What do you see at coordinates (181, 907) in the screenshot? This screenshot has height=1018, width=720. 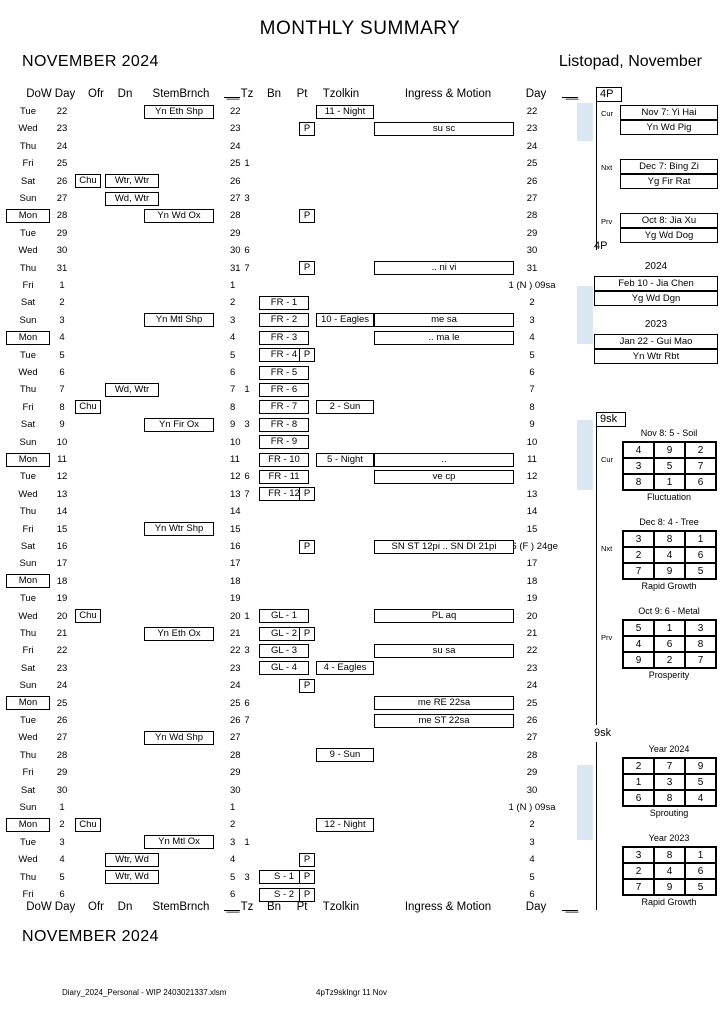 I see `column-header-stembrnch: StemBrnch` at bounding box center [181, 907].